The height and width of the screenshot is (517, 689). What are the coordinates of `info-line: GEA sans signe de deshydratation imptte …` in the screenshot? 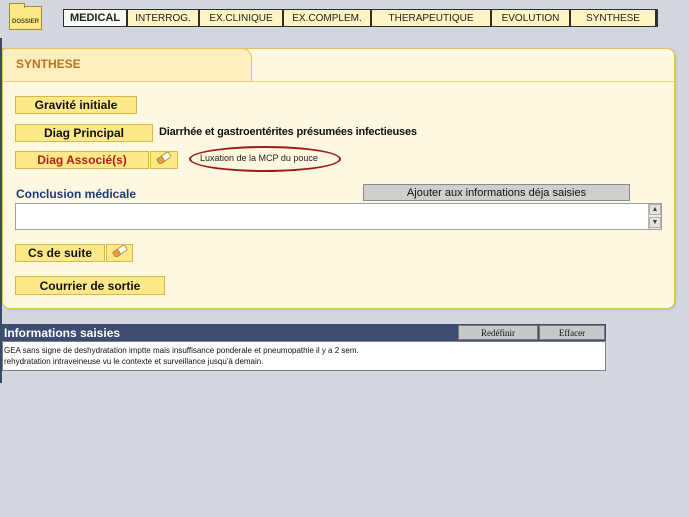 It's located at (181, 350).